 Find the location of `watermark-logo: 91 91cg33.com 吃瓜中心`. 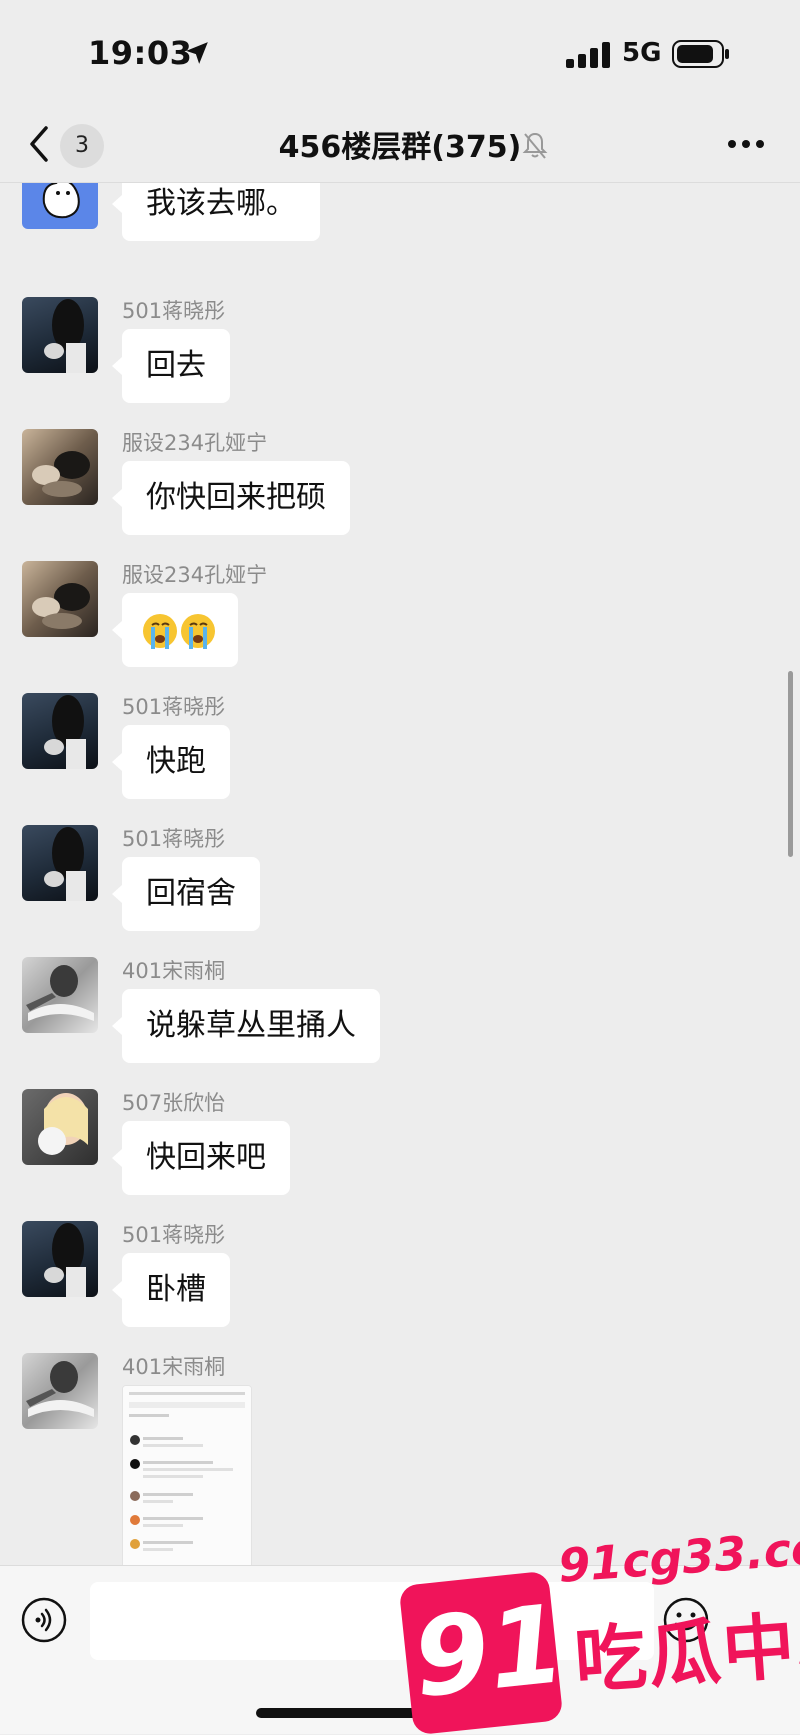

watermark-logo: 91 91cg33.com 吃瓜中心 is located at coordinates (599, 1626).